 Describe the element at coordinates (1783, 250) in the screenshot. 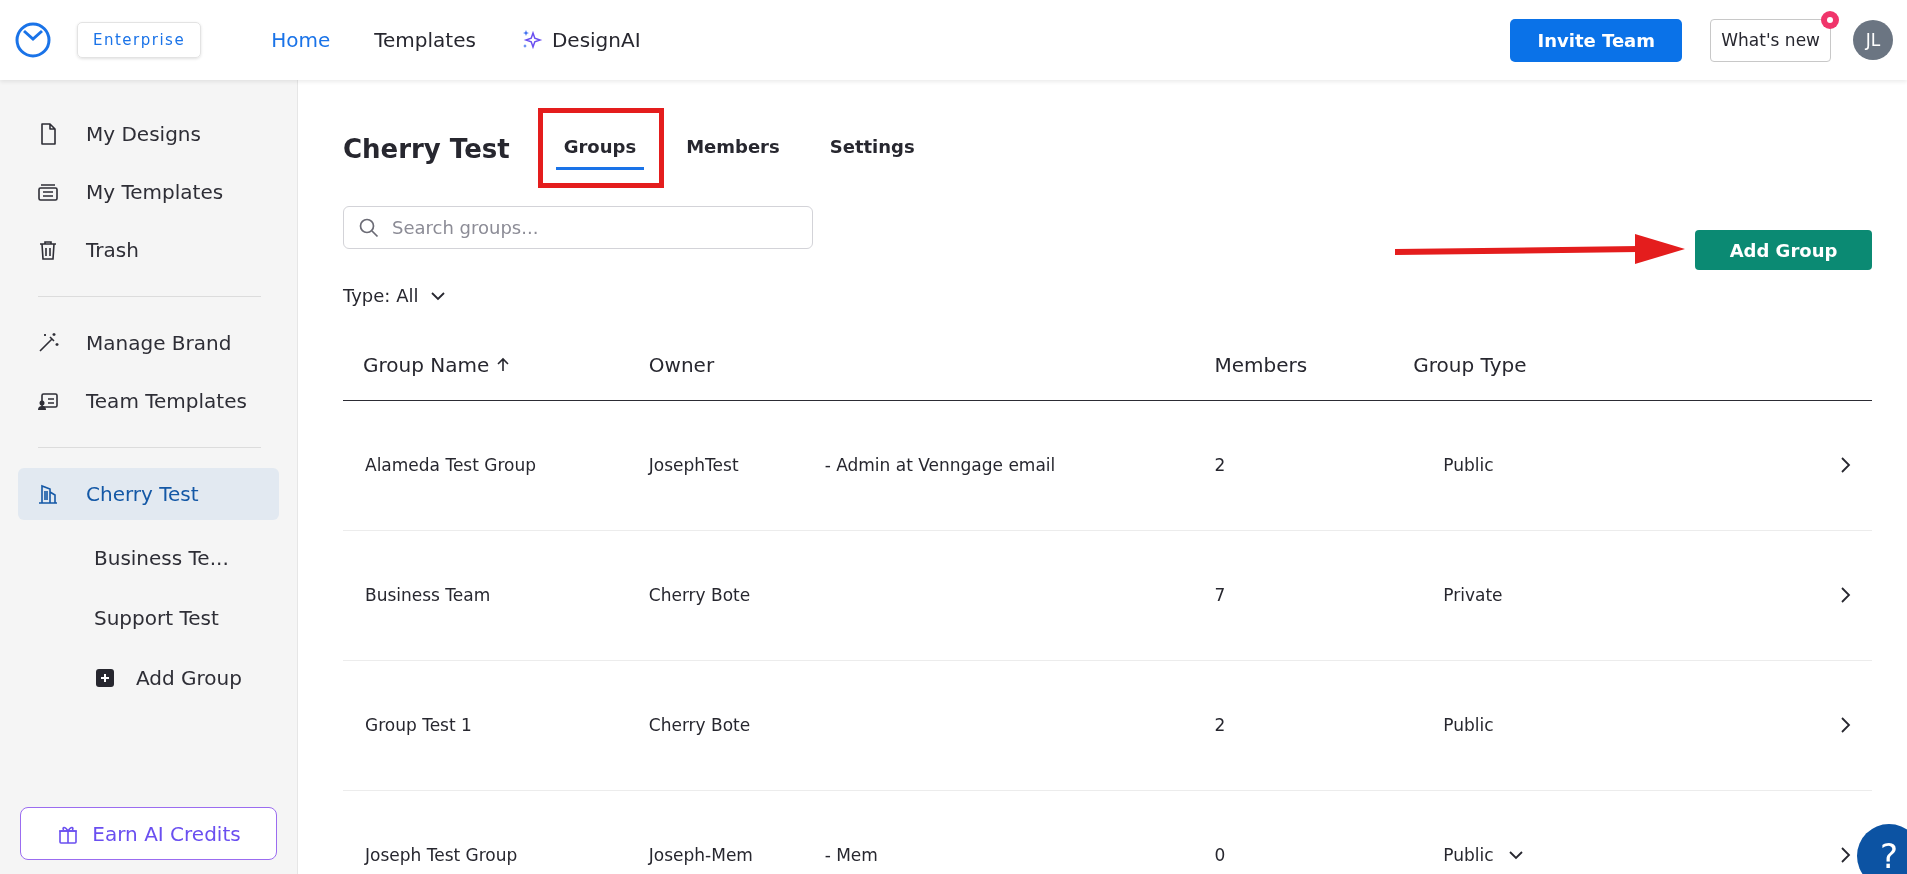

I see `add-group-button: Add Group` at that location.